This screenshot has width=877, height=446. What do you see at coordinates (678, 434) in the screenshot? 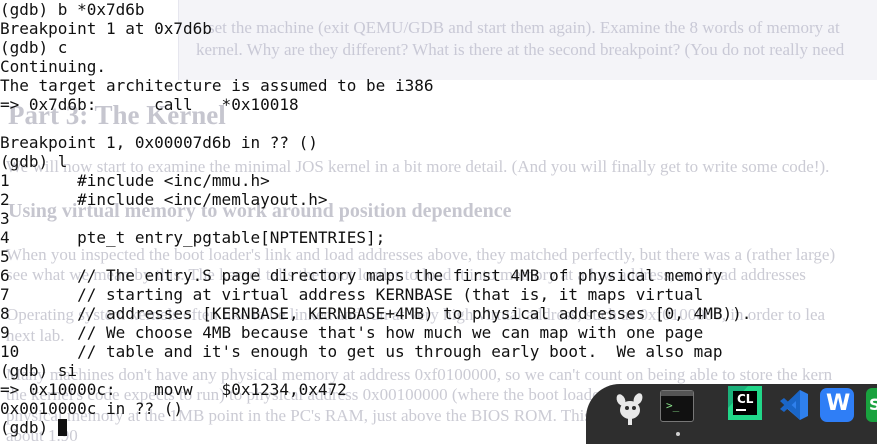
I see `running-indicator` at bounding box center [678, 434].